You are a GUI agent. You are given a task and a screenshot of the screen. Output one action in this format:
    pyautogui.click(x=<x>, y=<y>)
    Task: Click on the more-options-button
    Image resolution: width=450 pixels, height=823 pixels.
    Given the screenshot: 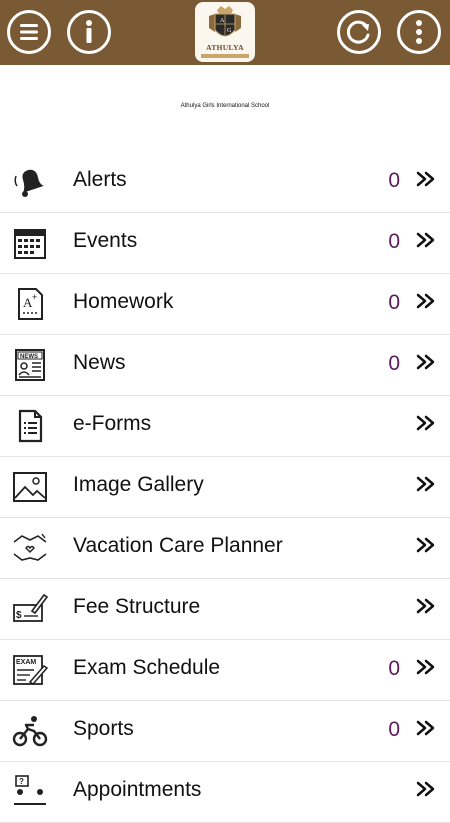 What is the action you would take?
    pyautogui.click(x=419, y=32)
    